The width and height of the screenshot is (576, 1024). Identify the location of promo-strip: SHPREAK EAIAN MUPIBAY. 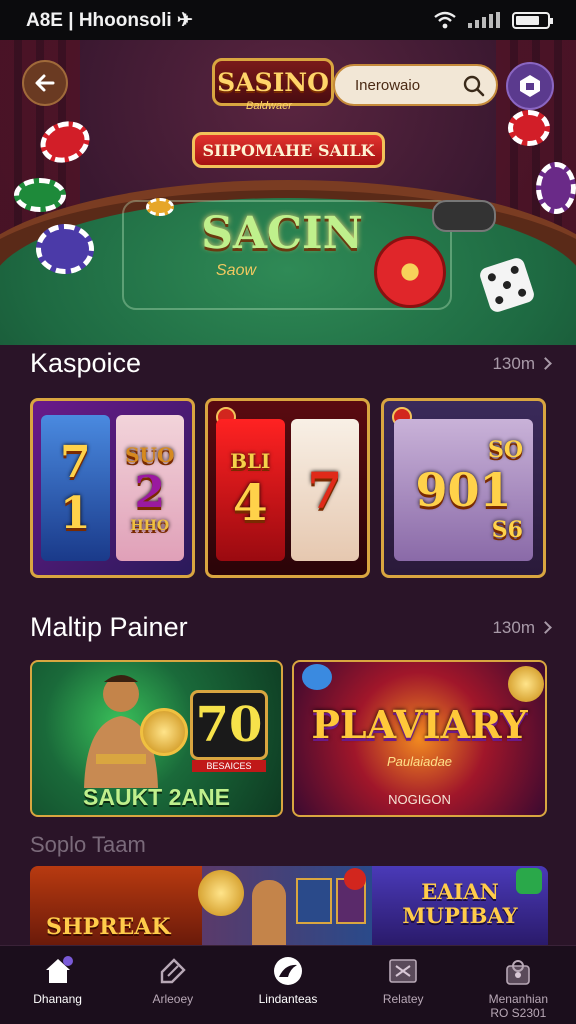
(289, 906).